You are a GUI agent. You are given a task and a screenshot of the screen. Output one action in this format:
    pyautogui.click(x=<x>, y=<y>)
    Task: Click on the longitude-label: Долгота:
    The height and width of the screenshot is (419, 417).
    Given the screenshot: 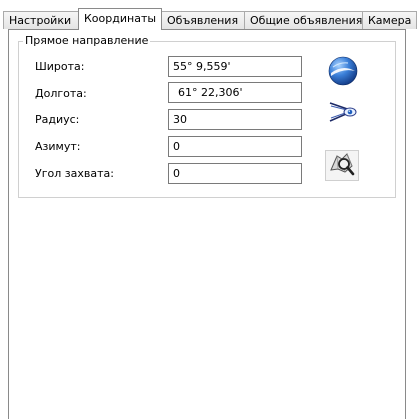 What is the action you would take?
    pyautogui.click(x=61, y=93)
    